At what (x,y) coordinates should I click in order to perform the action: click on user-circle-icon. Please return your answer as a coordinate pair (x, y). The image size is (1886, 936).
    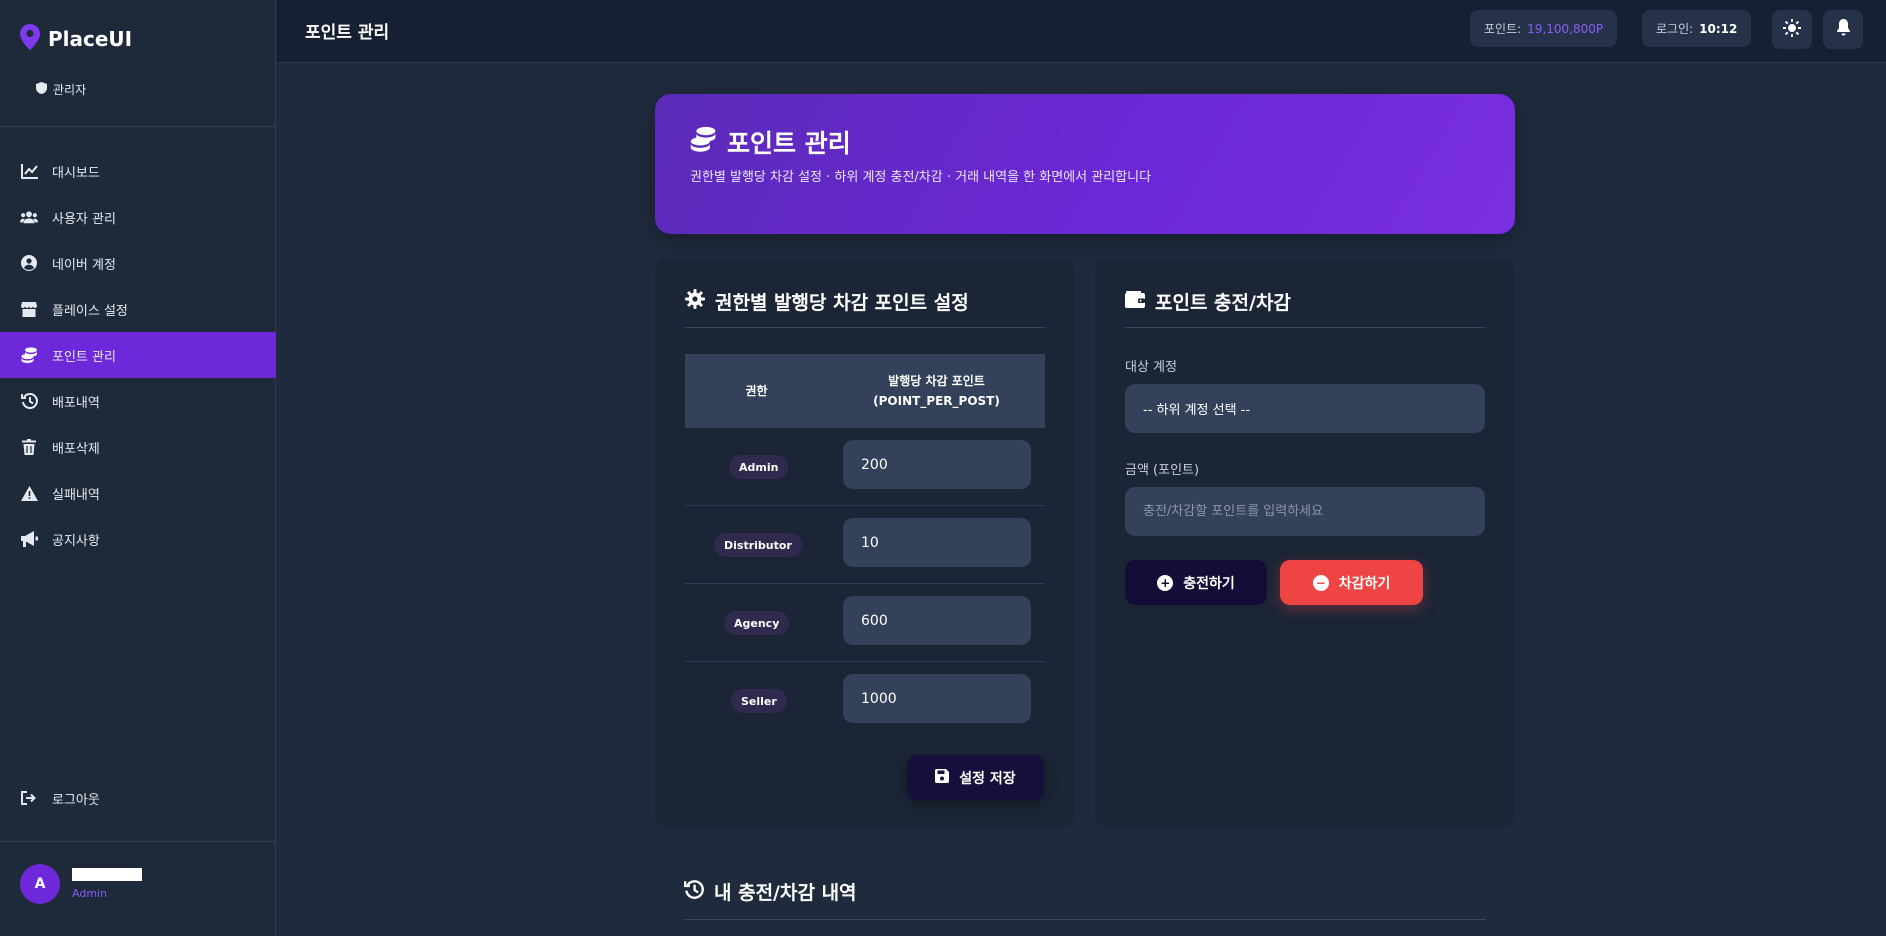
    Looking at the image, I should click on (29, 263).